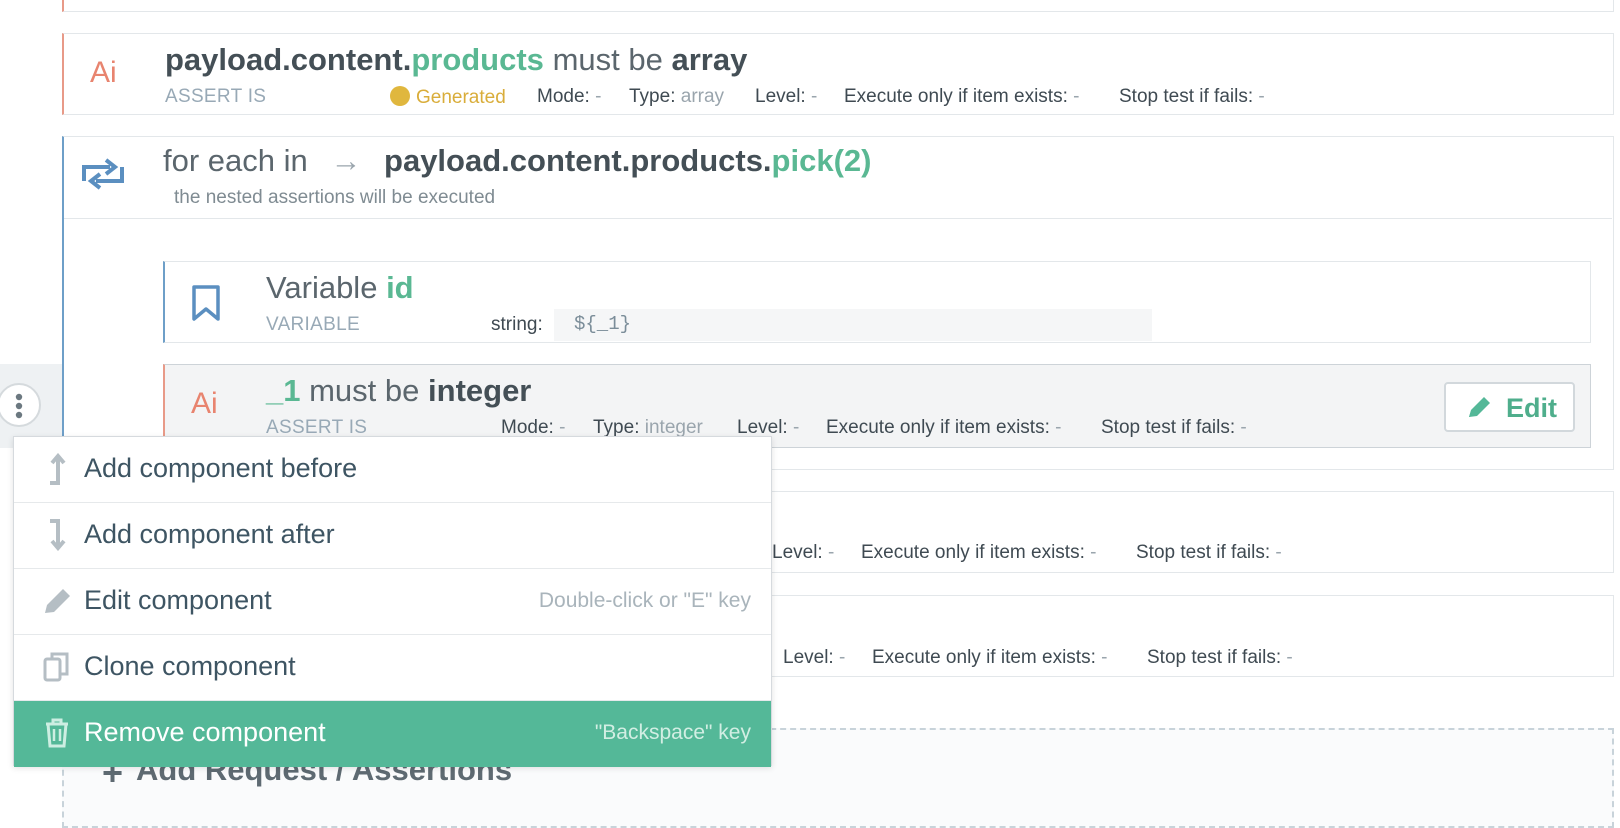 The image size is (1620, 828). Describe the element at coordinates (456, 59) in the screenshot. I see `assert-title: payload.content.products must be array` at that location.